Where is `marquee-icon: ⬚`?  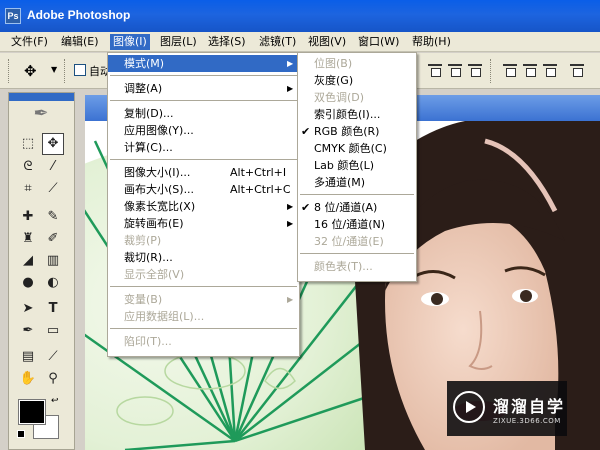 marquee-icon: ⬚ is located at coordinates (28, 144).